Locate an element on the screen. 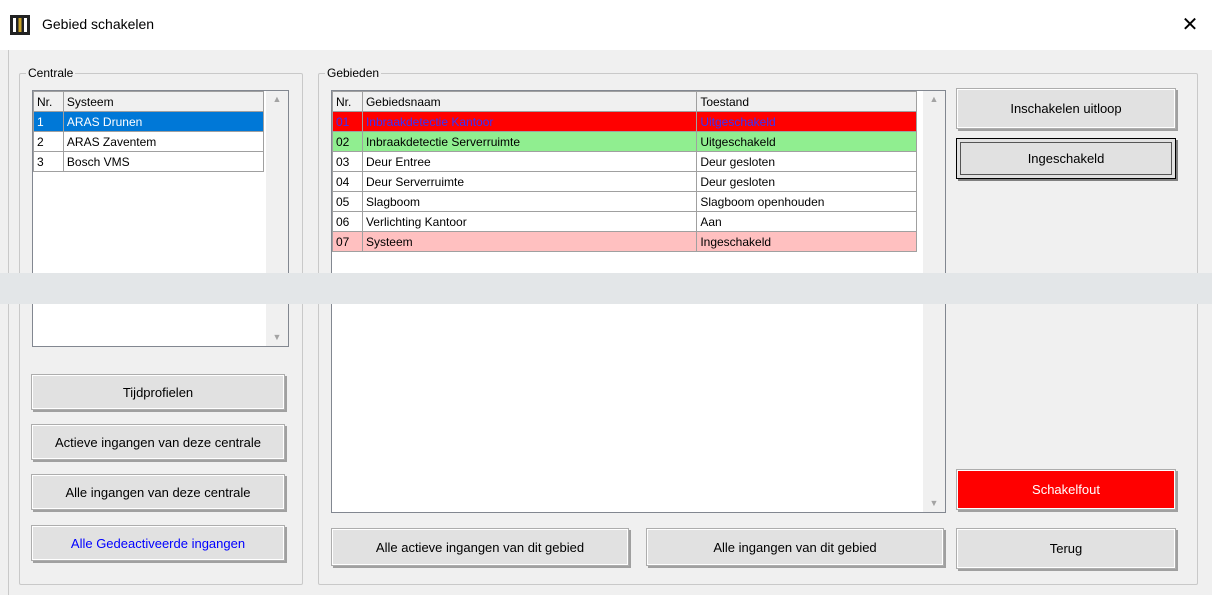 The width and height of the screenshot is (1212, 595). cell-nr: 3 is located at coordinates (48, 161).